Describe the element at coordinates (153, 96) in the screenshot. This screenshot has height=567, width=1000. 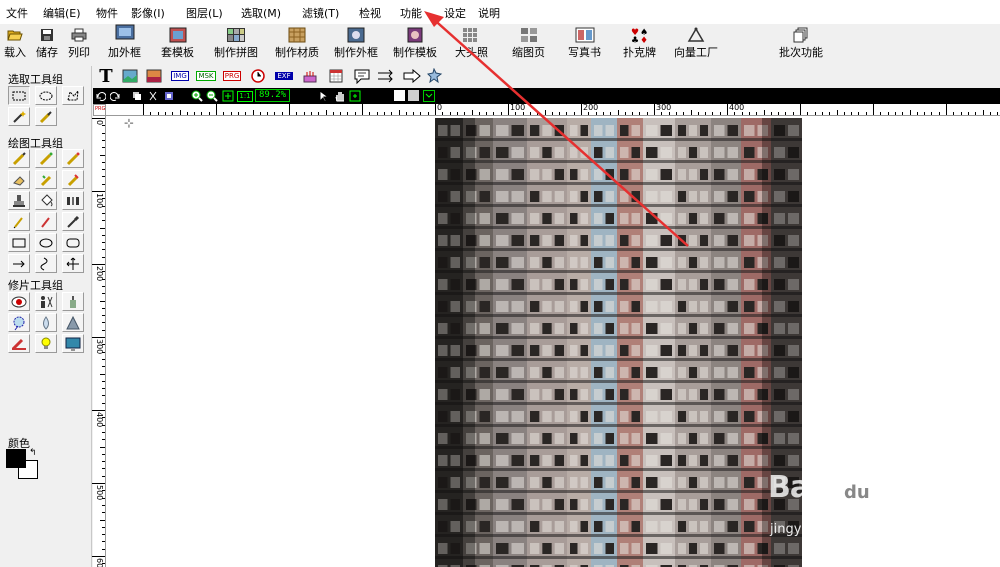
I see `cut-button` at that location.